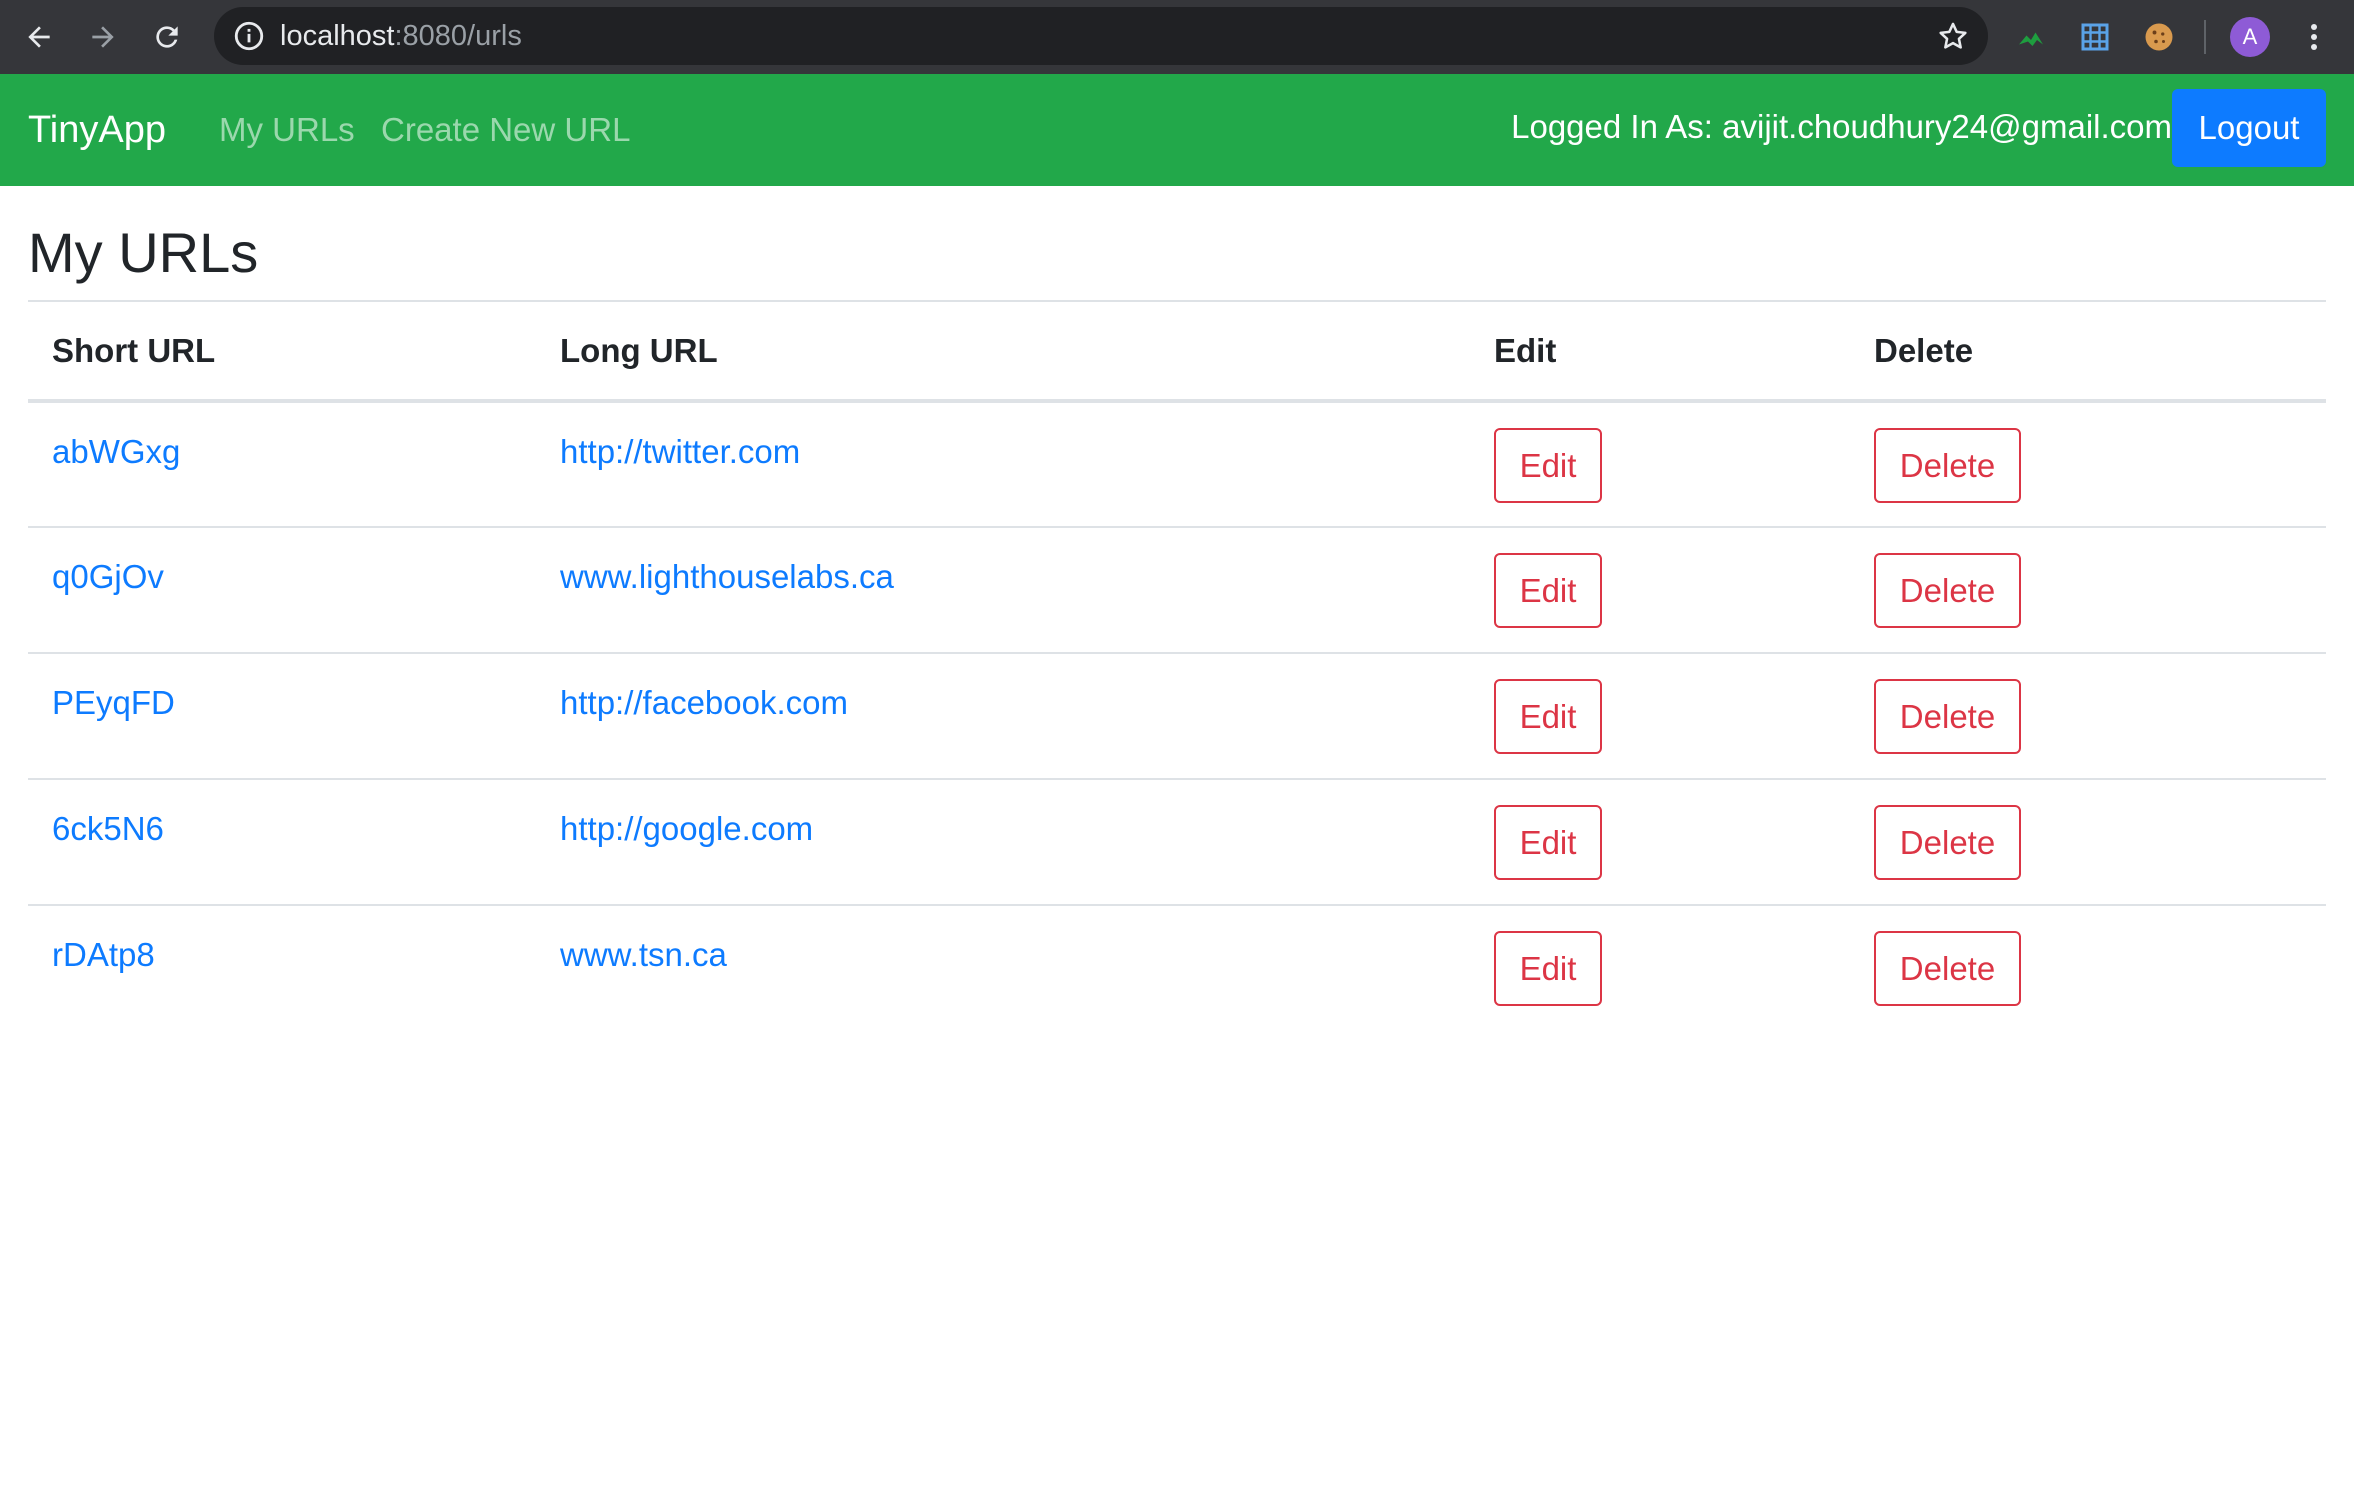  I want to click on nav-create-new-url: Create New URL, so click(505, 130).